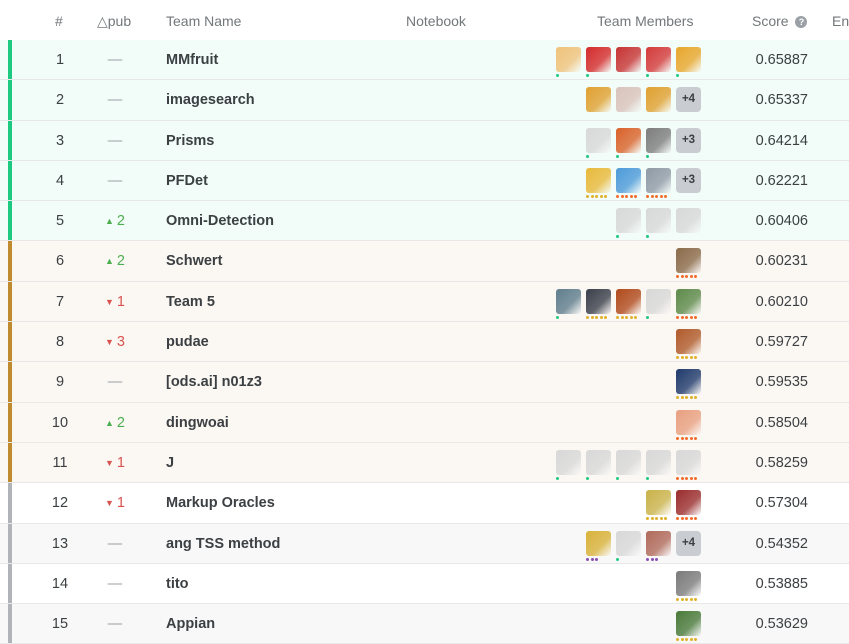 This screenshot has width=849, height=644. Describe the element at coordinates (210, 100) in the screenshot. I see `team-name-link: imagesearch` at that location.